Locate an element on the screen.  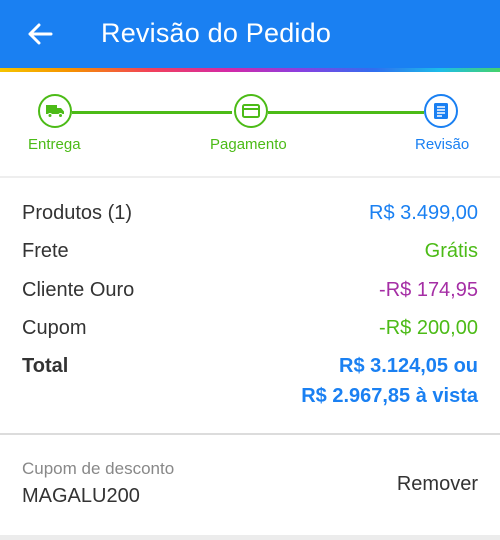
truck-icon is located at coordinates (55, 111).